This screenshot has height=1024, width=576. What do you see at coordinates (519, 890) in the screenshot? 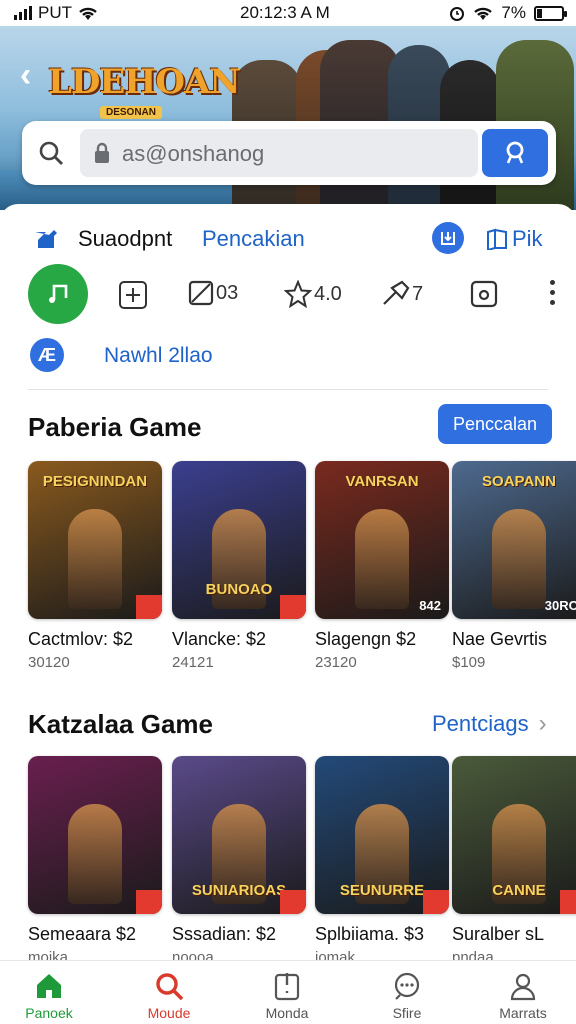
I see `cover-caption: CANNE` at bounding box center [519, 890].